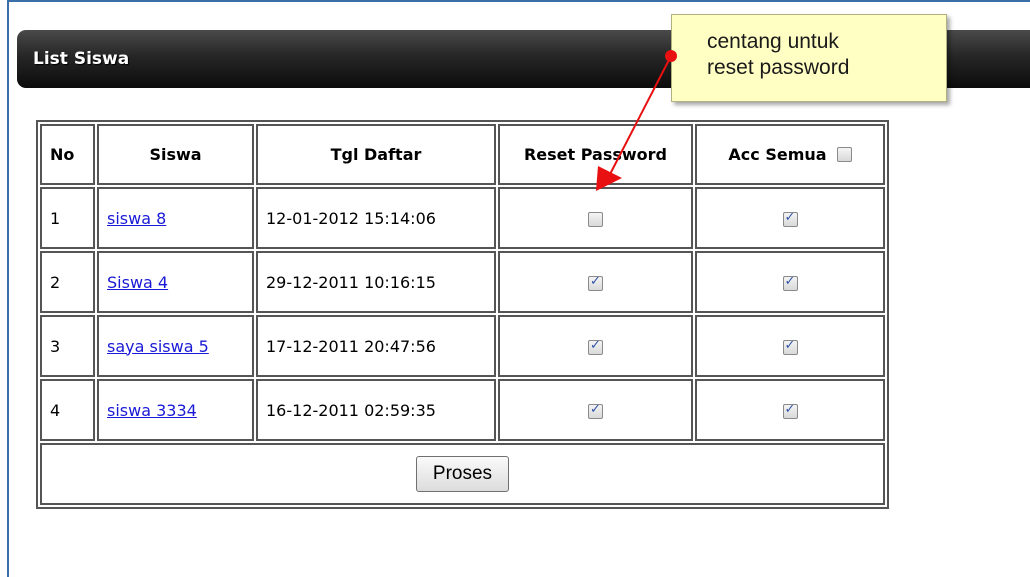 The image size is (1030, 577). I want to click on annotation-callout: centang untuk reset password, so click(809, 58).